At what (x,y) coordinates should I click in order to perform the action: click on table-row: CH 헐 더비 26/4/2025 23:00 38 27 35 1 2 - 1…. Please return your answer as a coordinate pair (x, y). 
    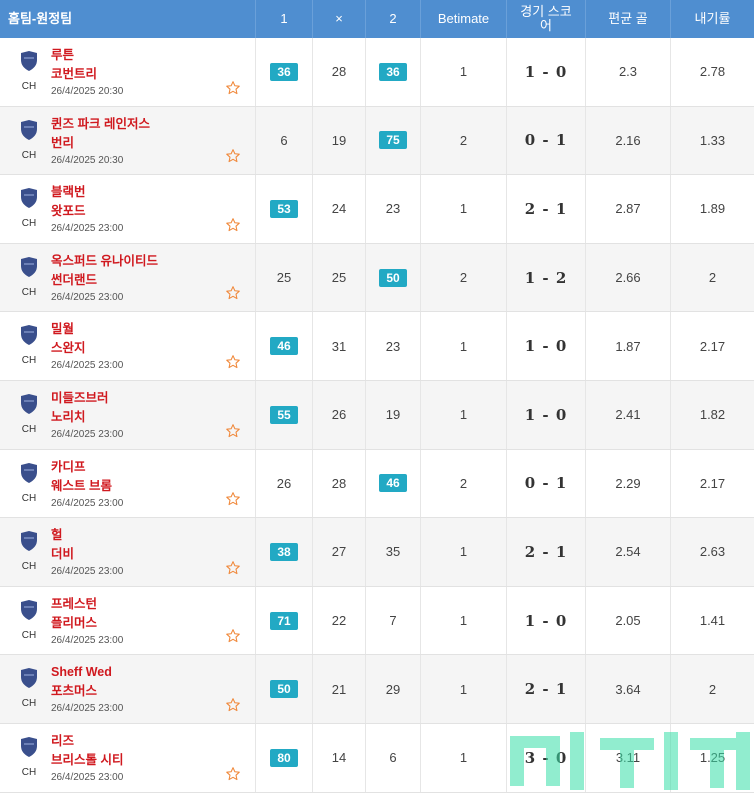
    Looking at the image, I should click on (377, 552).